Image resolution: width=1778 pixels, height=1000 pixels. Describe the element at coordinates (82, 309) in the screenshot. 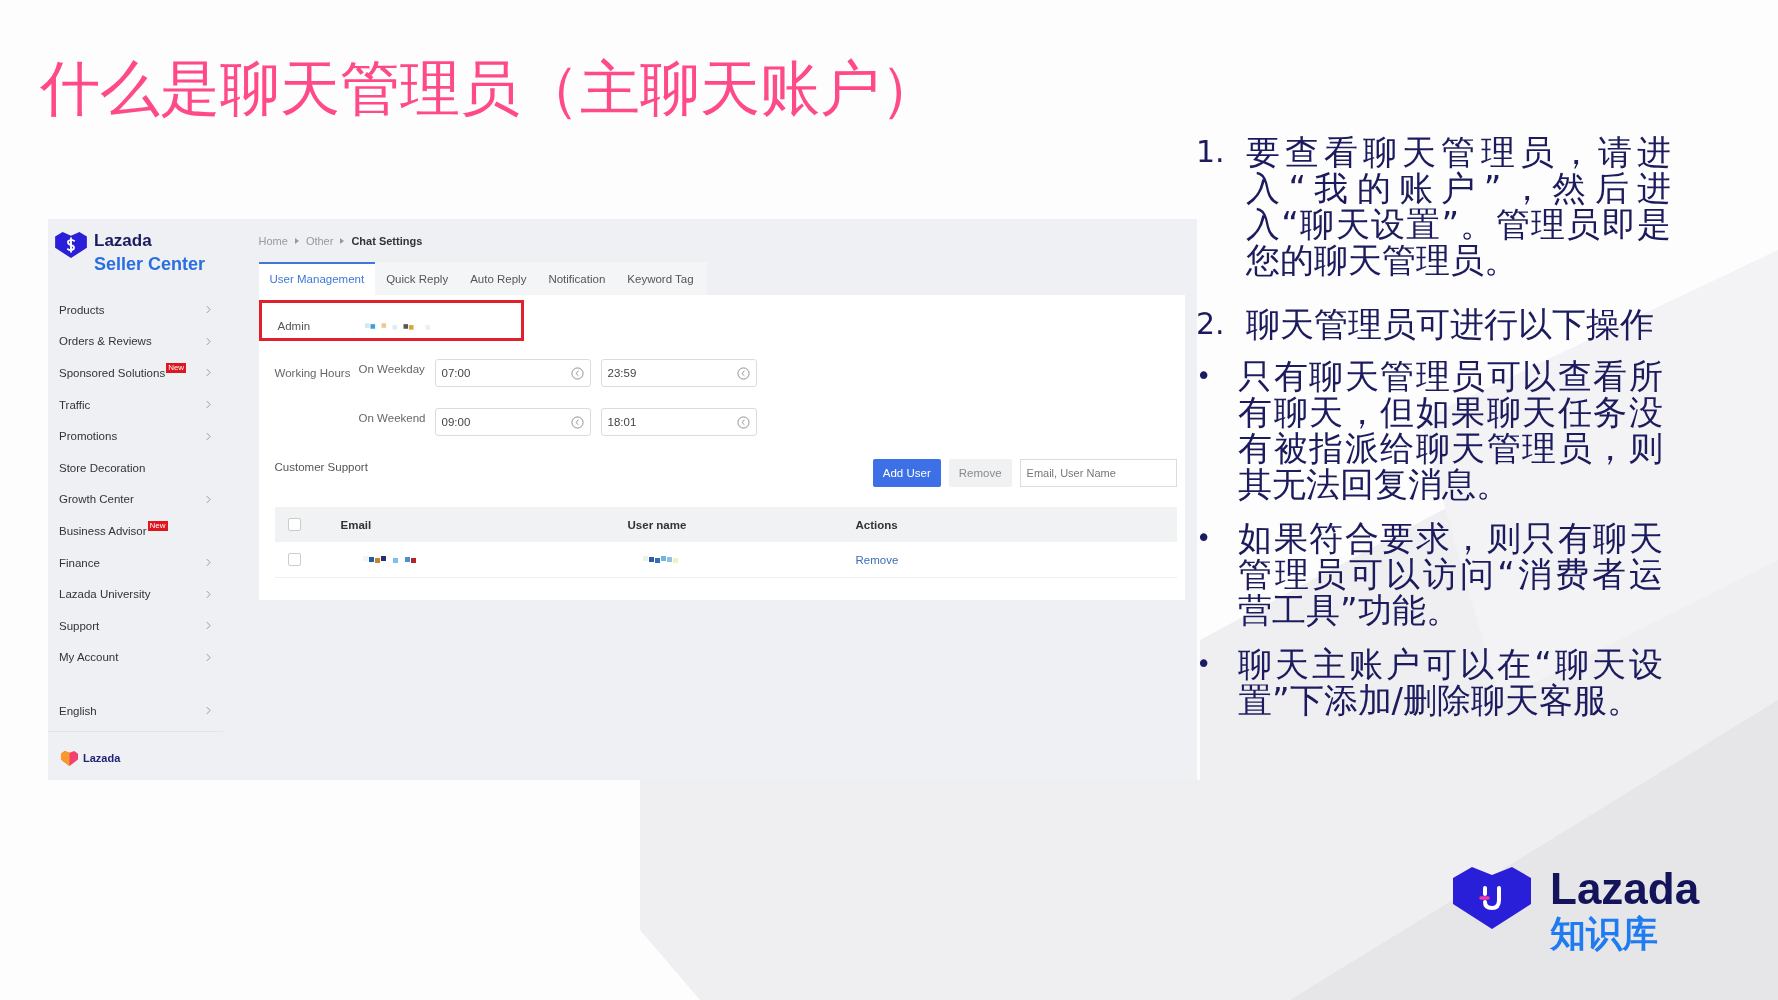

I see `sidebar-item: Products` at that location.